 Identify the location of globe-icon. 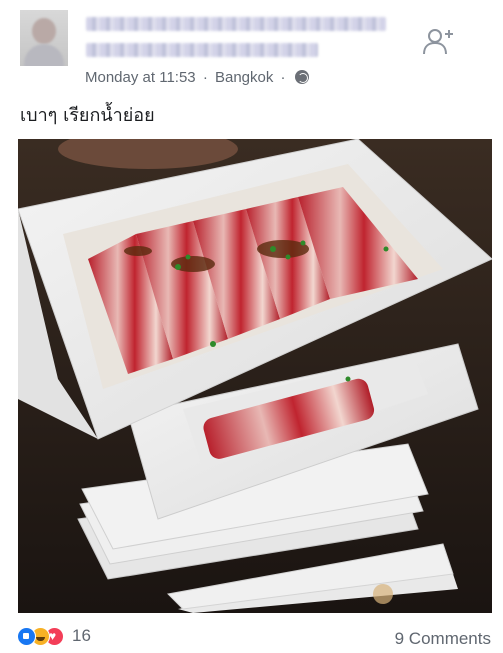
(301, 77).